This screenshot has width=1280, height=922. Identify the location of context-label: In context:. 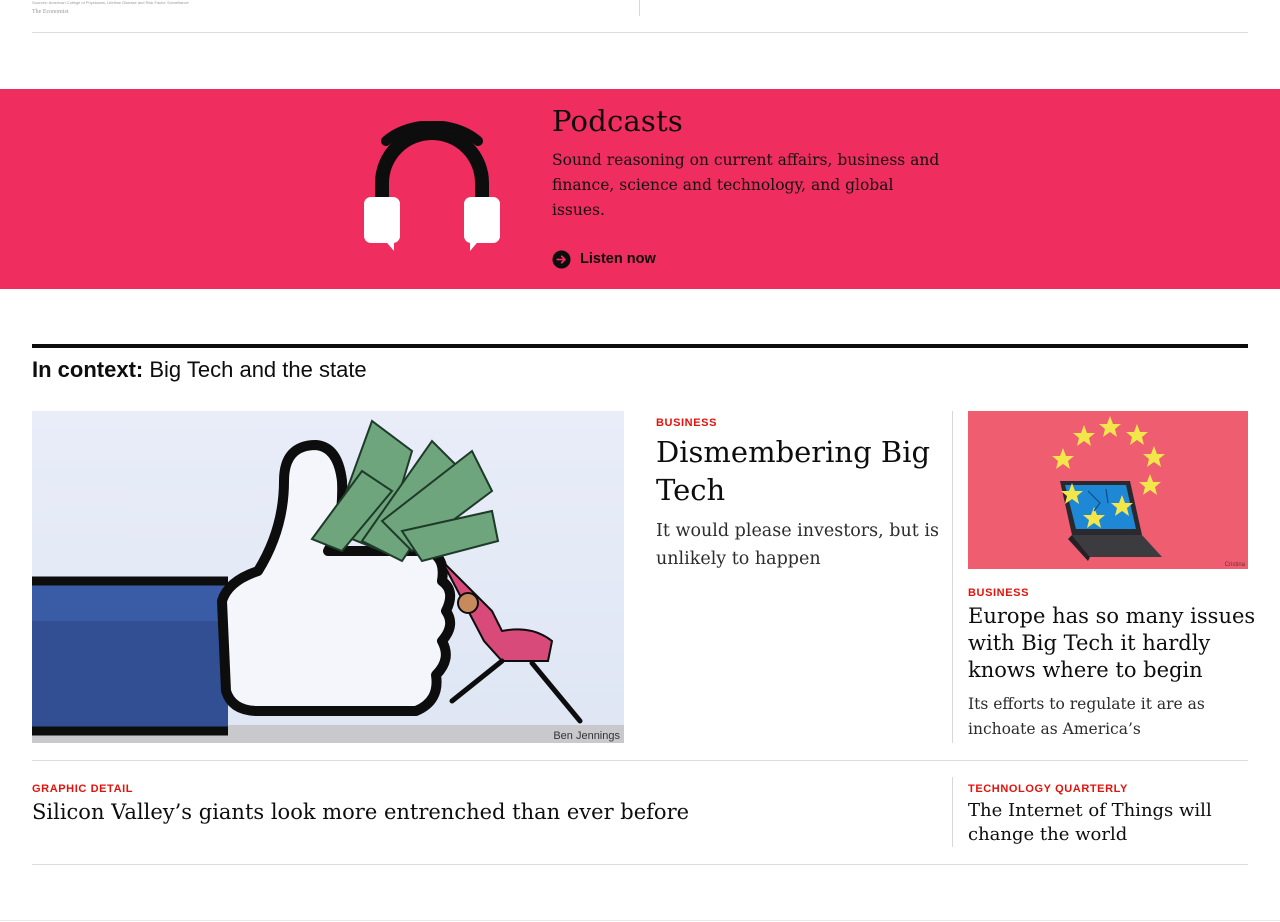
(88, 369).